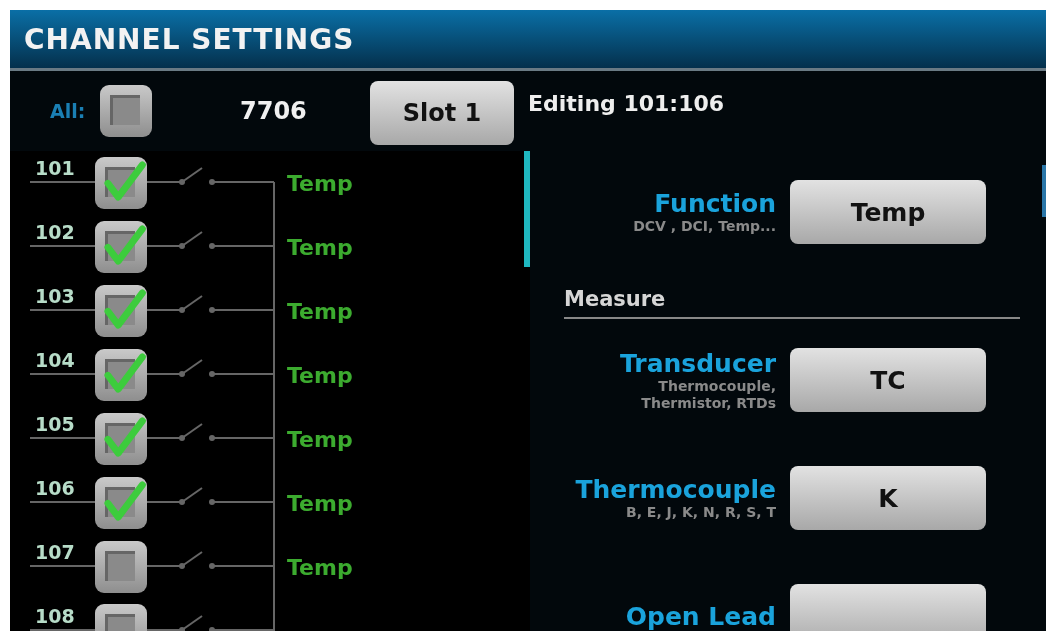  I want to click on setting-value-button: TC, so click(888, 380).